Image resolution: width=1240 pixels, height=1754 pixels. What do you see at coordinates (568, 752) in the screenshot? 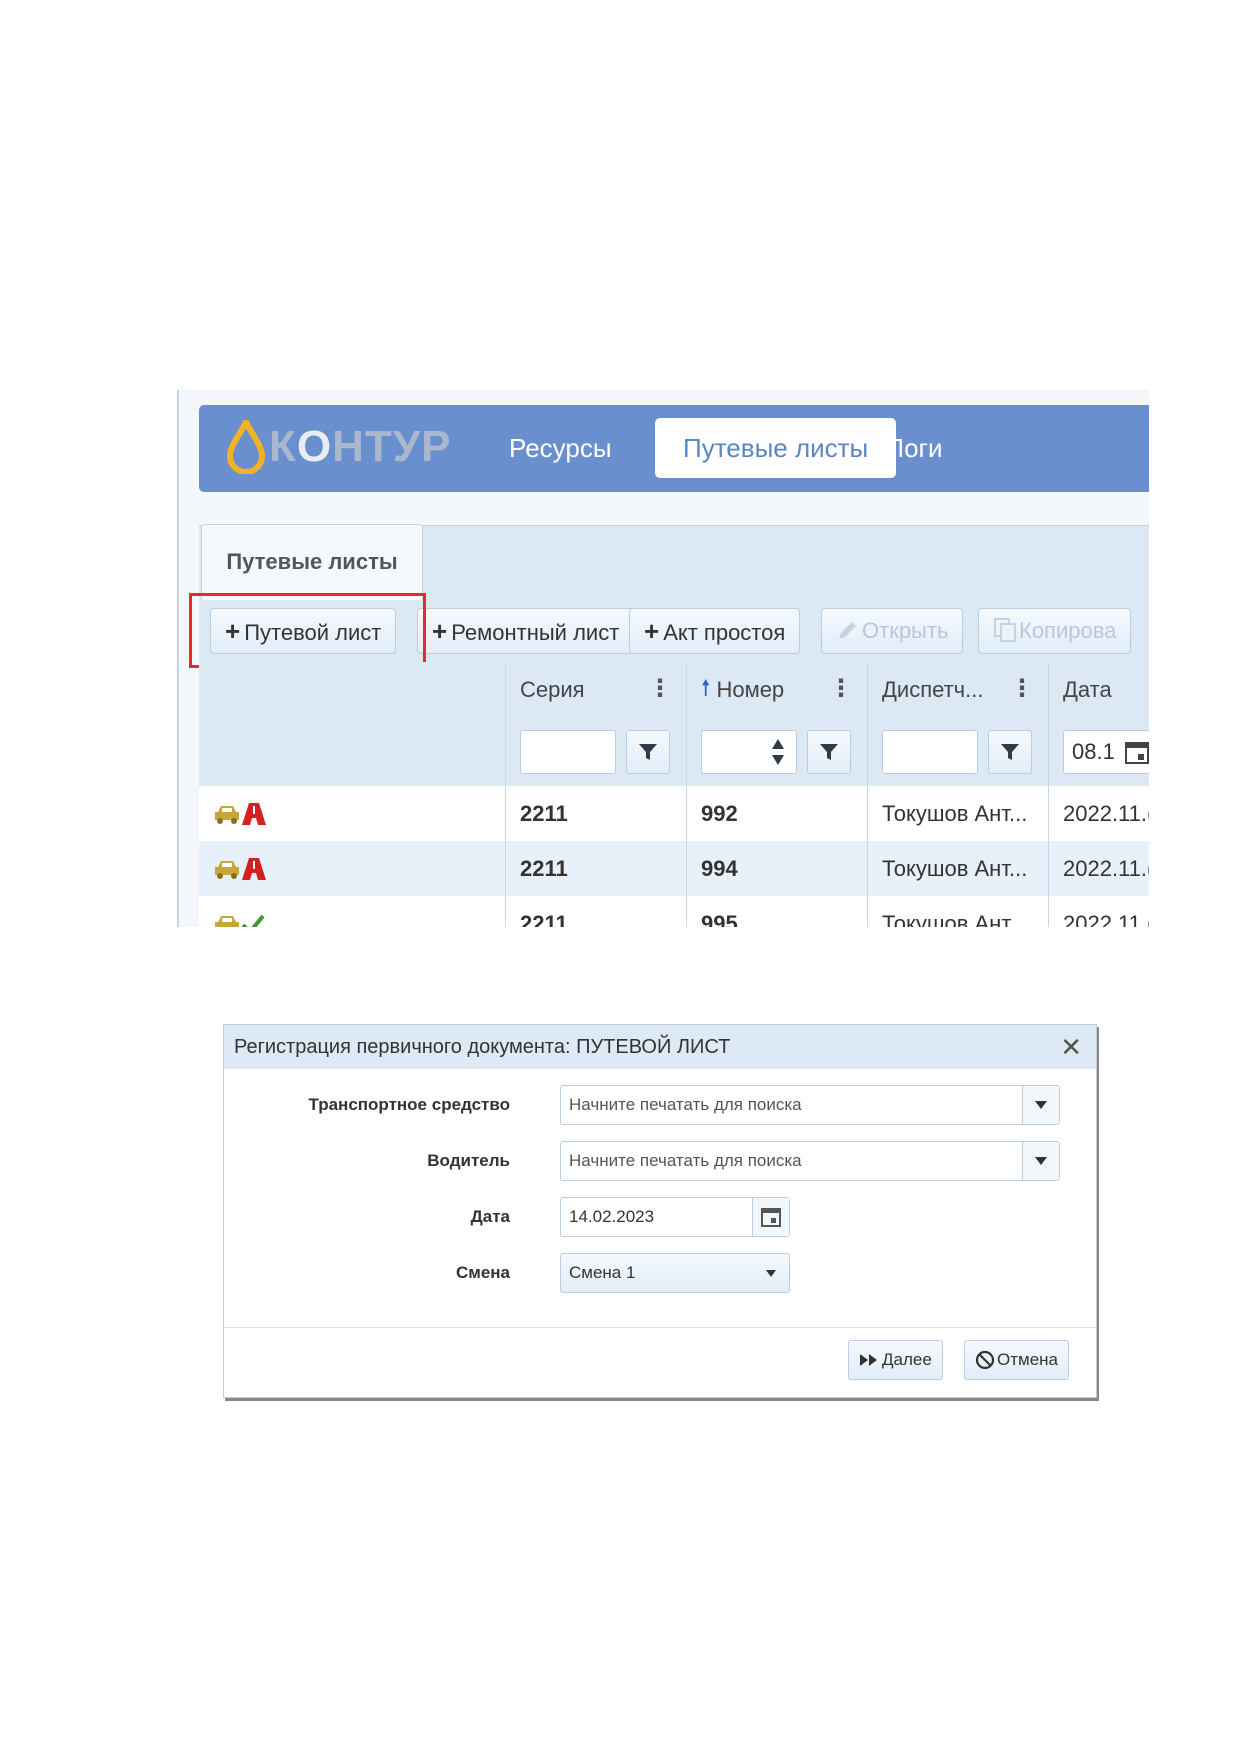
I see `series-filter-input` at bounding box center [568, 752].